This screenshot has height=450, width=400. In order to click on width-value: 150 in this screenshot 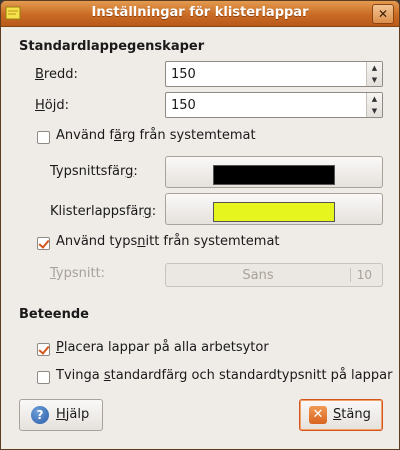, I will do `click(183, 74)`.